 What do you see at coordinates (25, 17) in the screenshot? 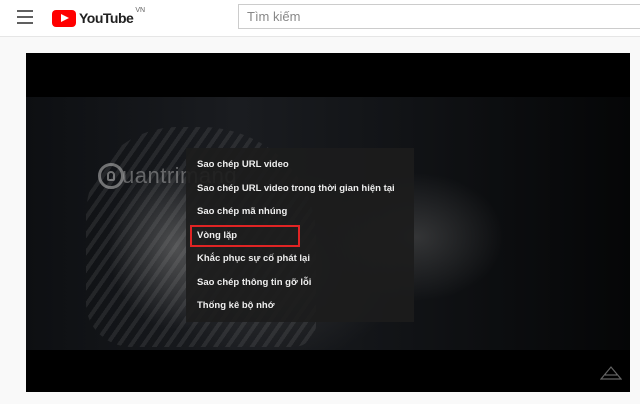
I see `hamburger-icon` at bounding box center [25, 17].